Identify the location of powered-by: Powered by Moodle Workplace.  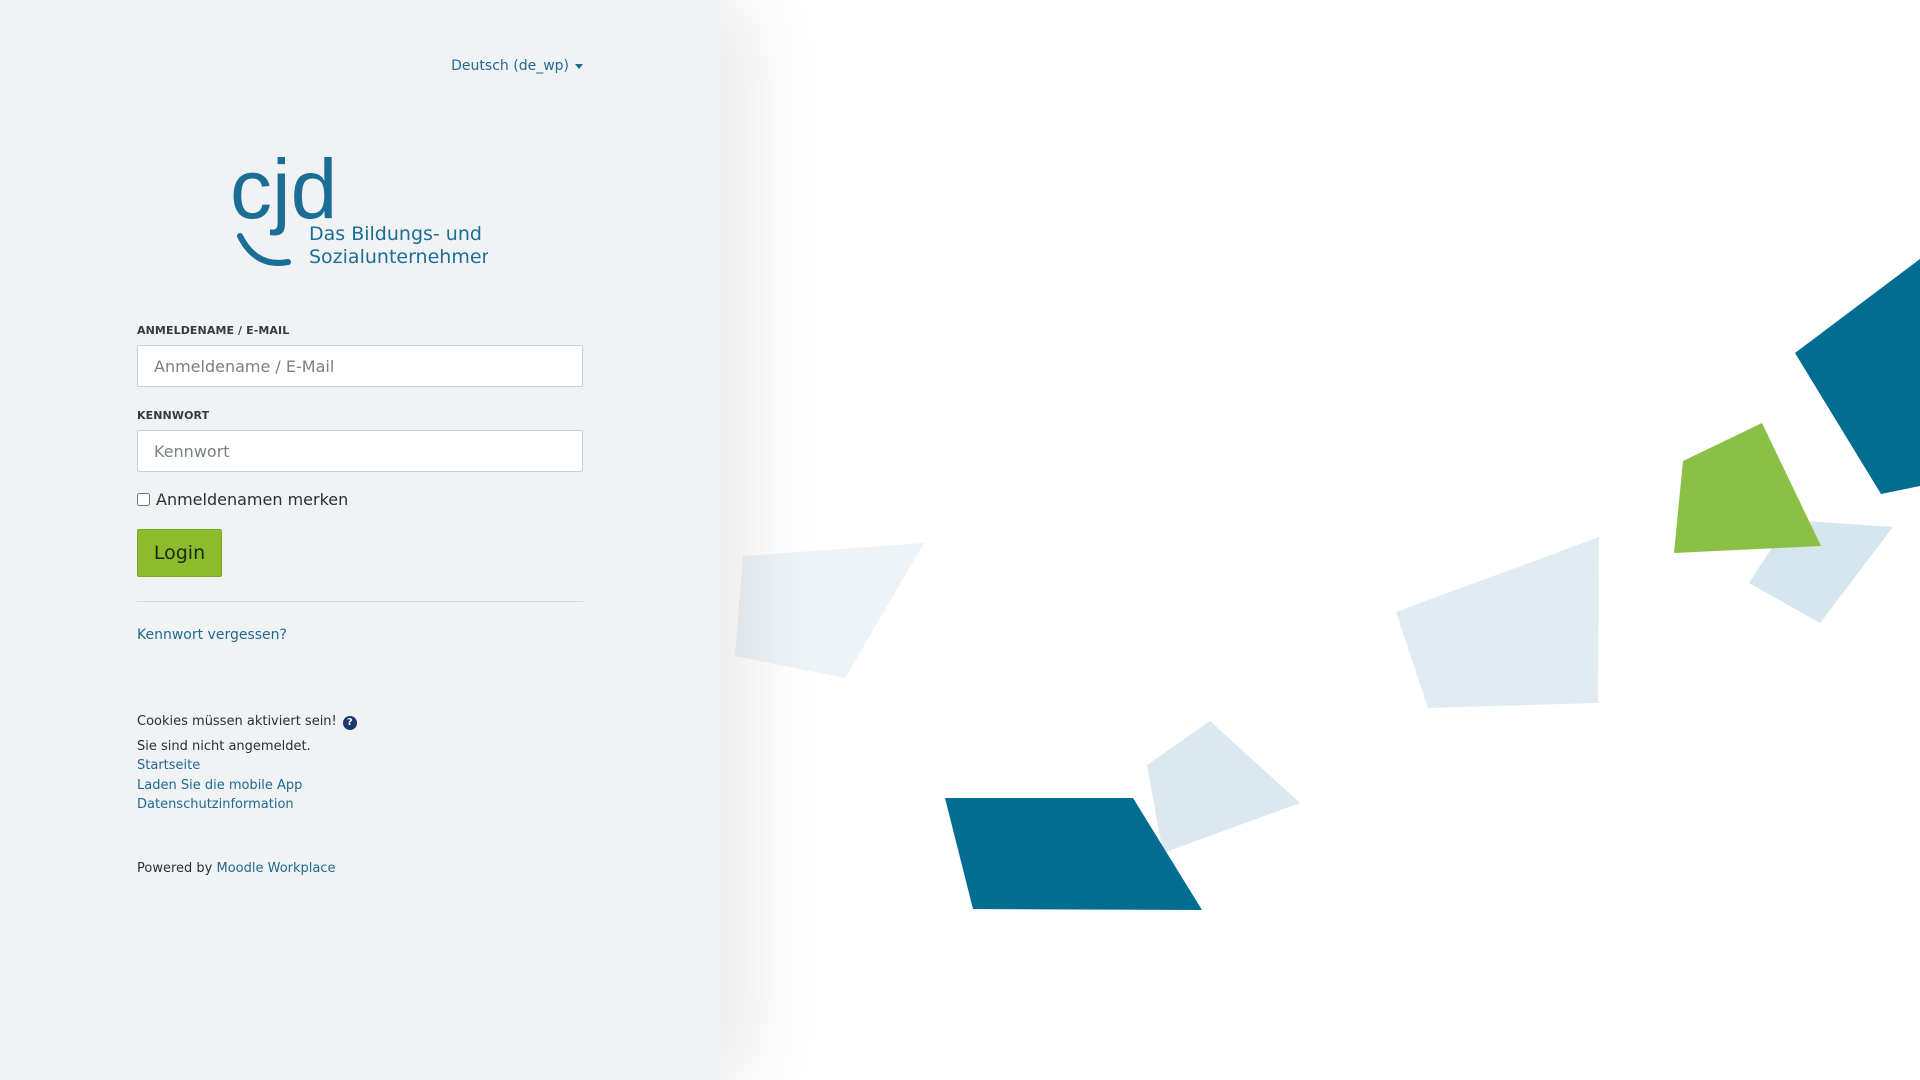
(236, 868).